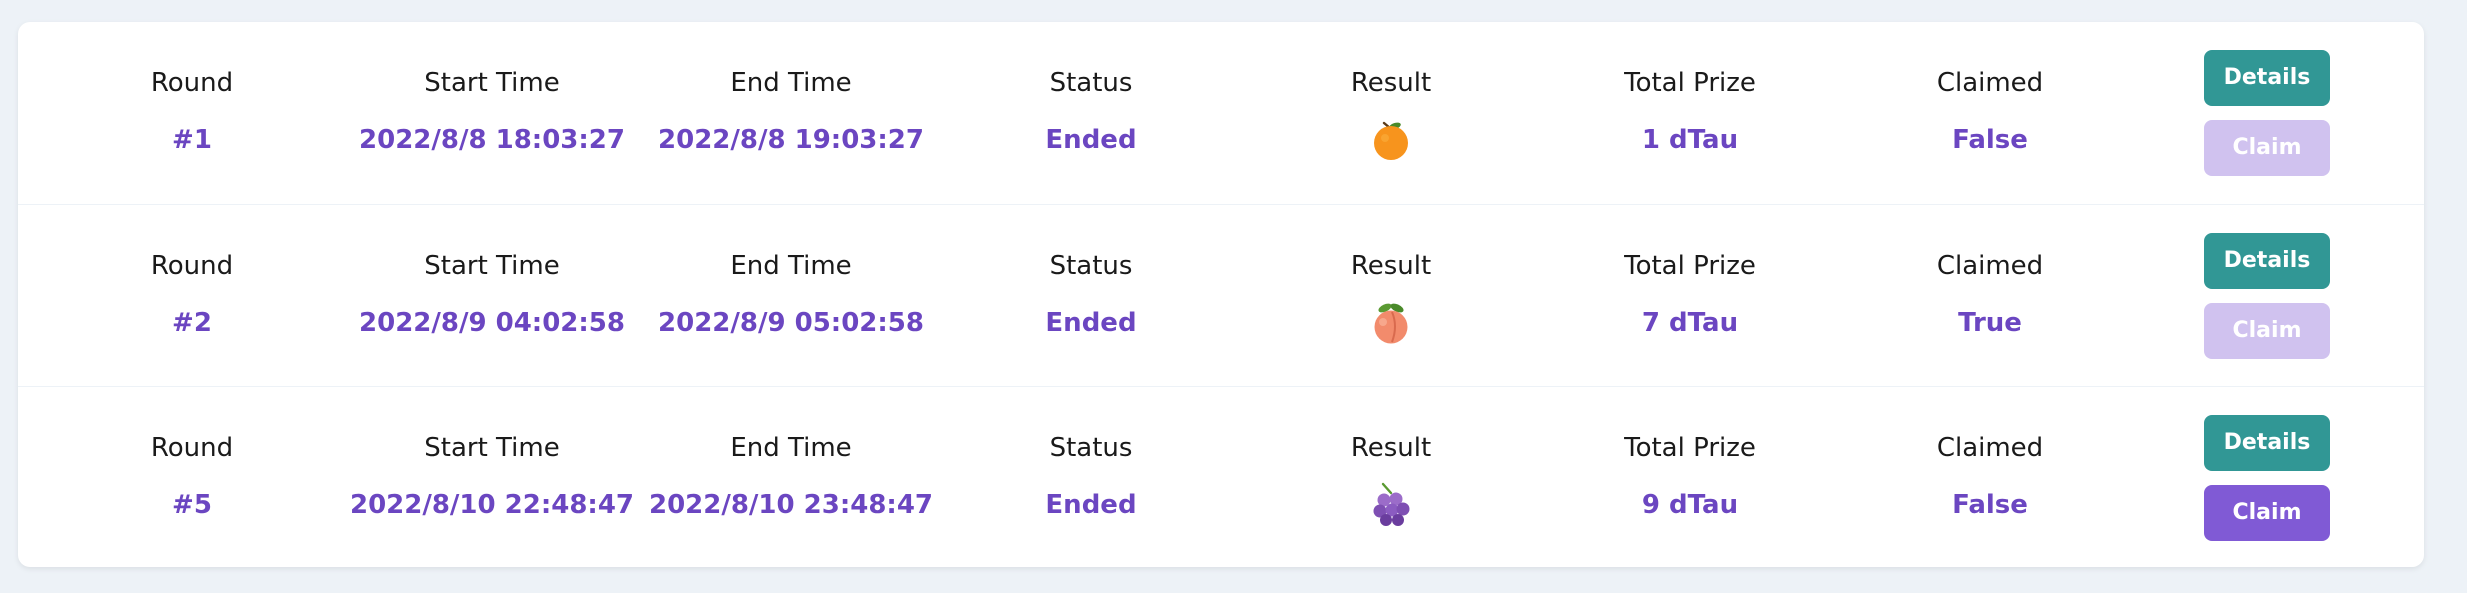  What do you see at coordinates (1391, 323) in the screenshot?
I see `peach-icon` at bounding box center [1391, 323].